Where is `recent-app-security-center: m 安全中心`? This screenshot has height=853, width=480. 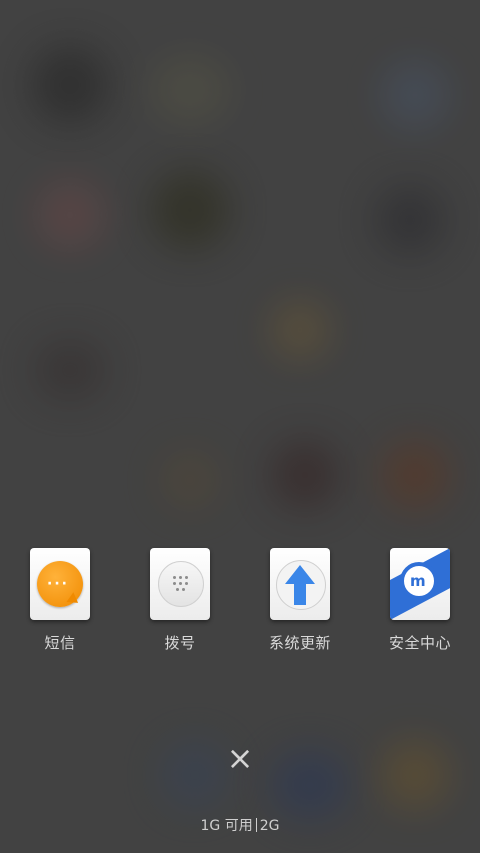 recent-app-security-center: m 安全中心 is located at coordinates (420, 600).